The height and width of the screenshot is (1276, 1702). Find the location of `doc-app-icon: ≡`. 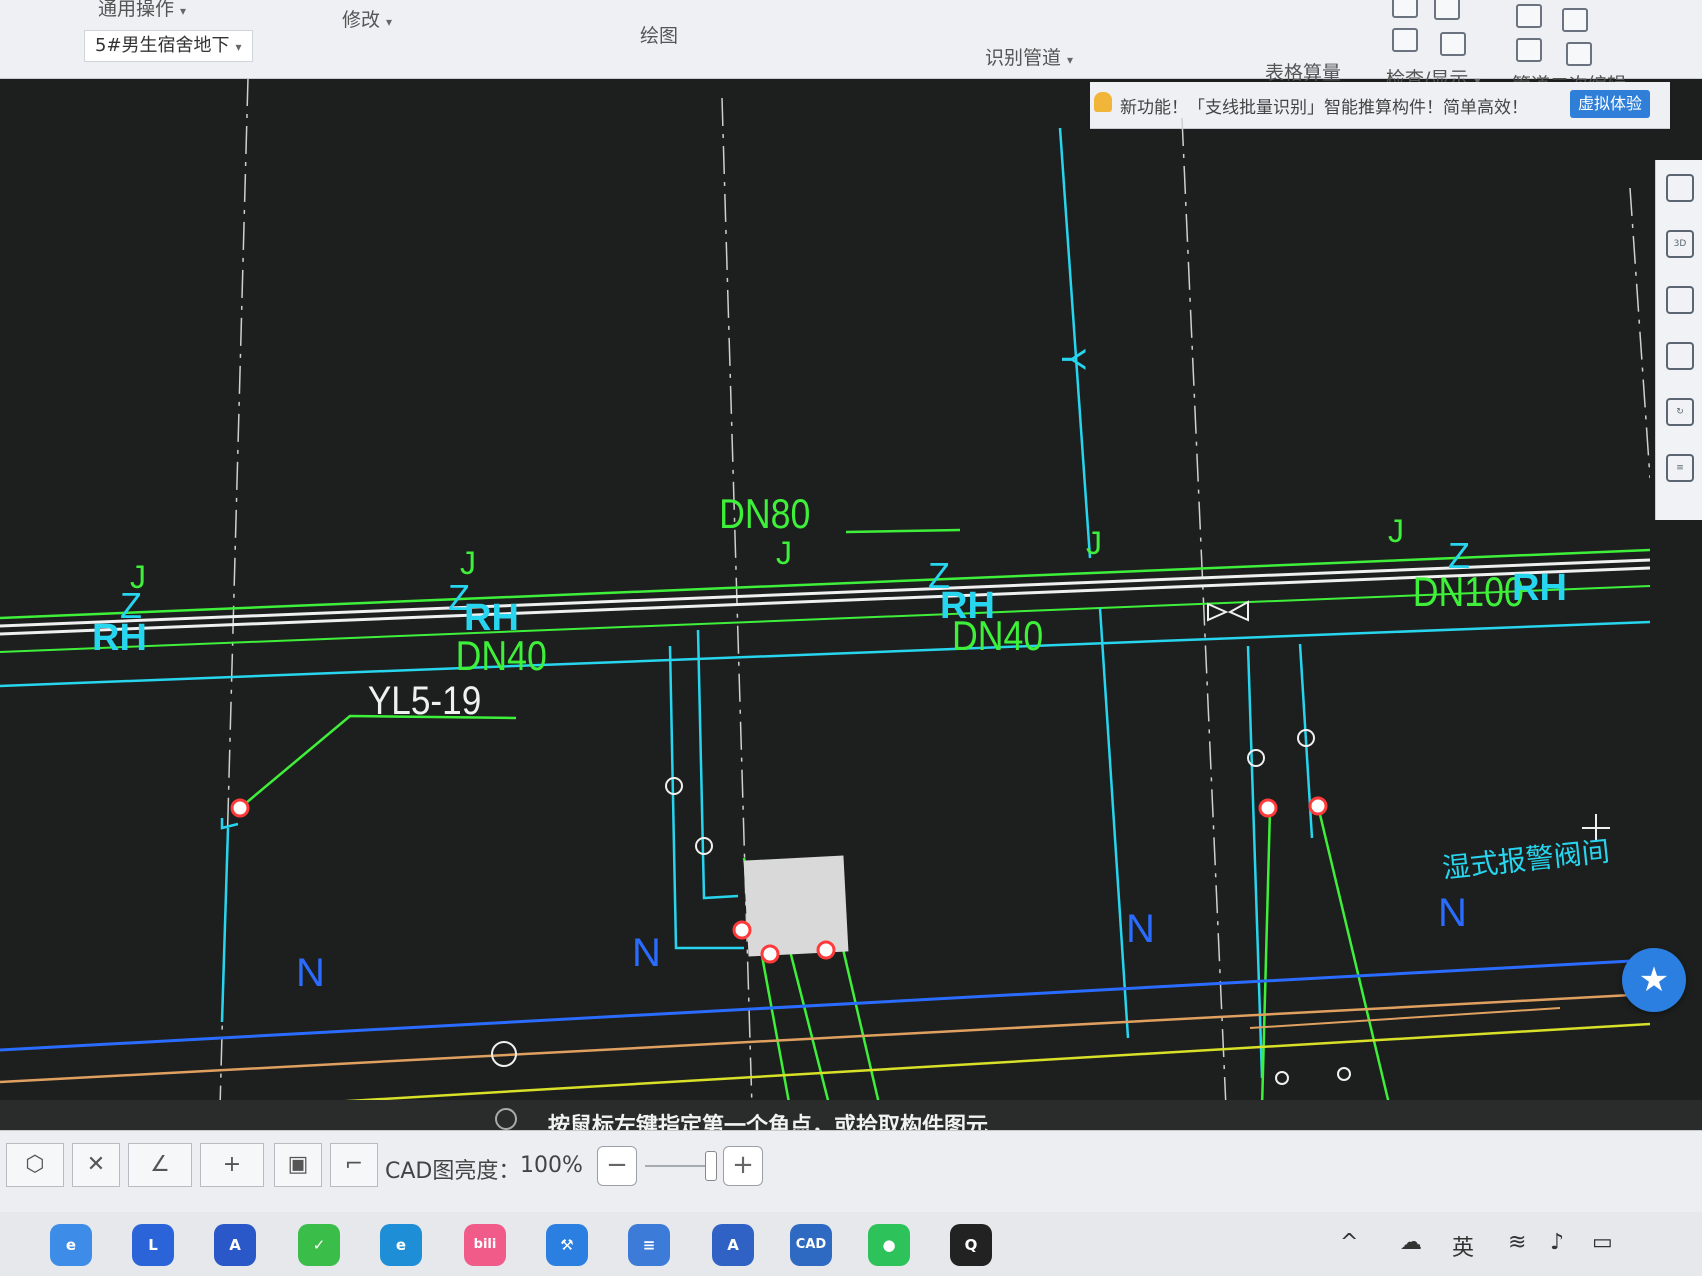

doc-app-icon: ≡ is located at coordinates (649, 1245).